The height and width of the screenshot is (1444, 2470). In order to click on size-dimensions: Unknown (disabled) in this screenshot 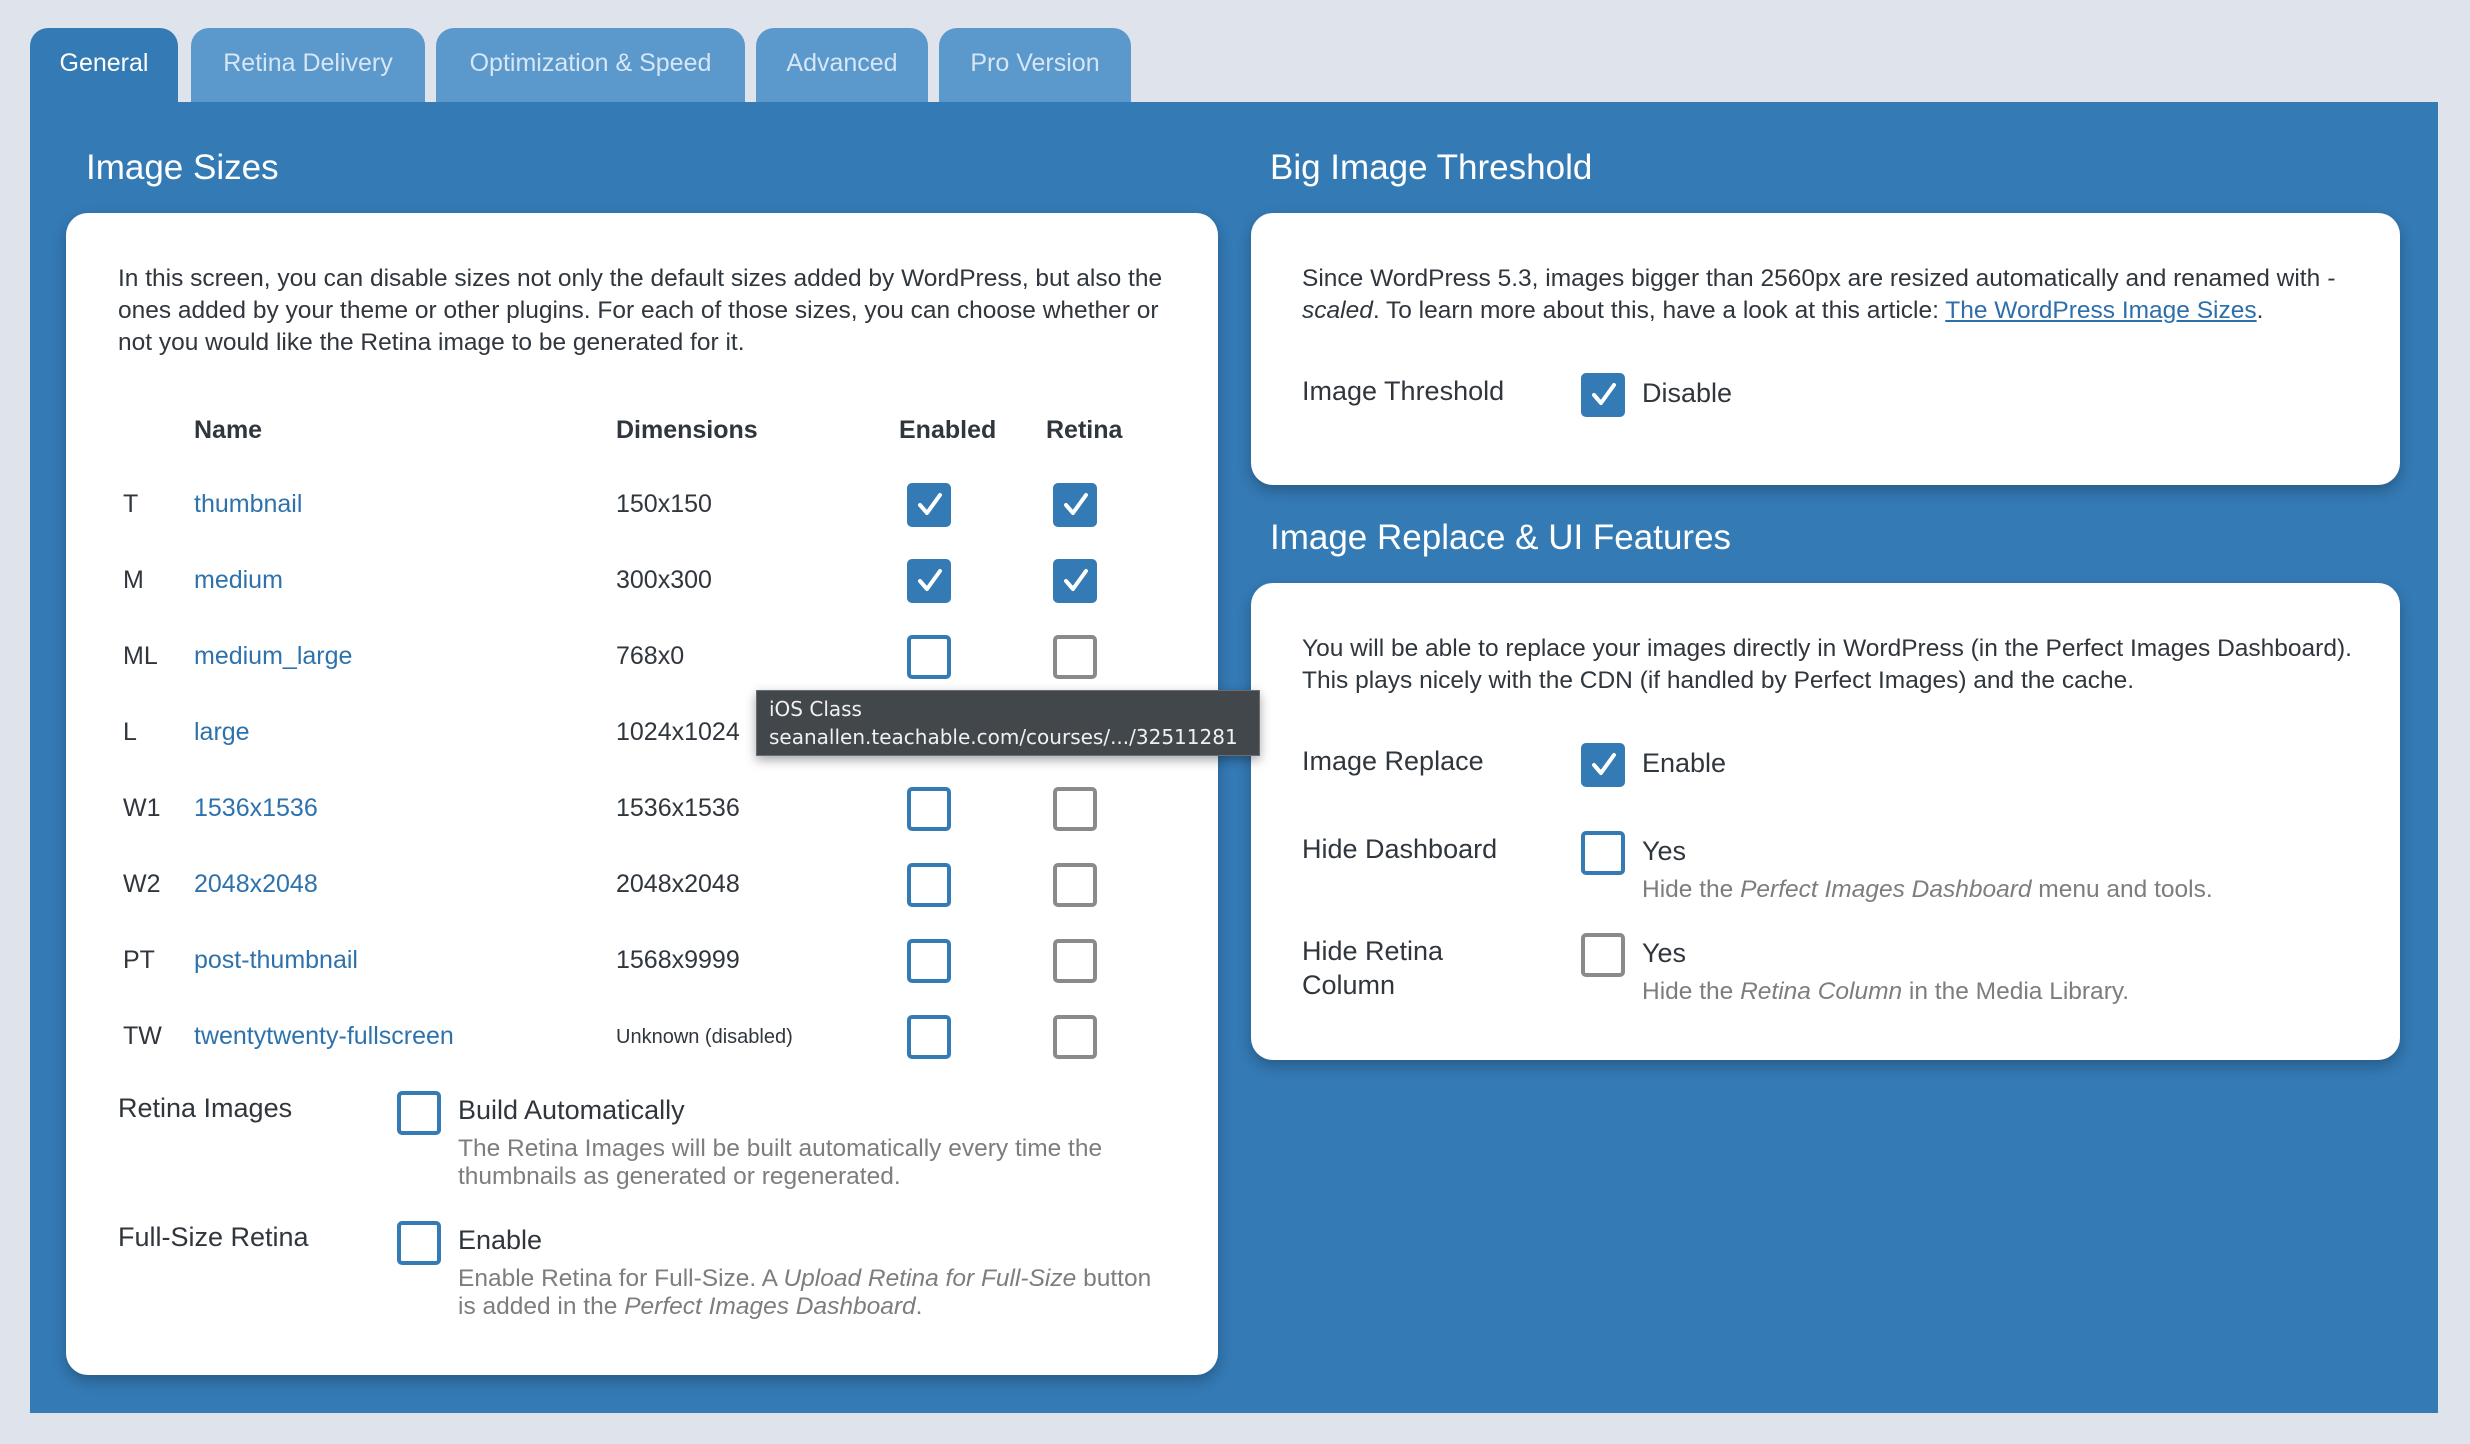, I will do `click(704, 1037)`.